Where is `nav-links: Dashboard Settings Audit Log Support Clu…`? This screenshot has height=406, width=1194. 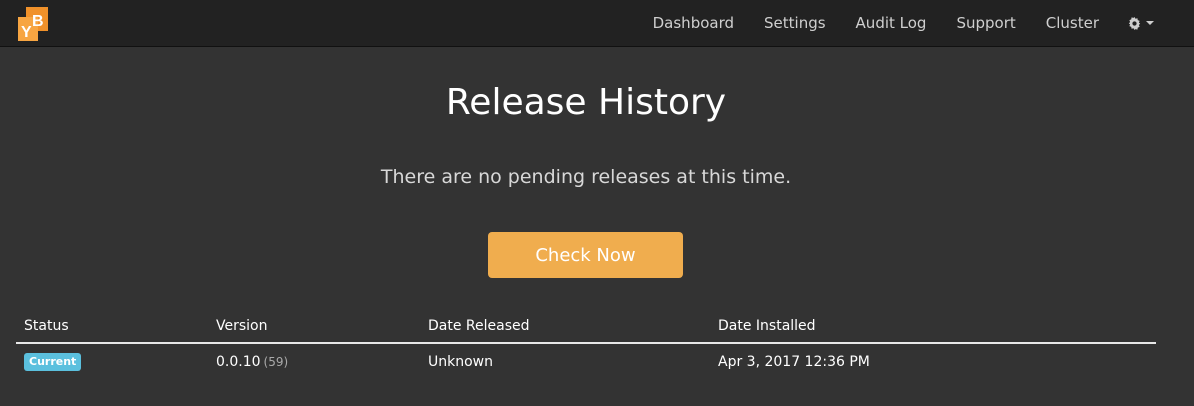
nav-links: Dashboard Settings Audit Log Support Clu… is located at coordinates (916, 23).